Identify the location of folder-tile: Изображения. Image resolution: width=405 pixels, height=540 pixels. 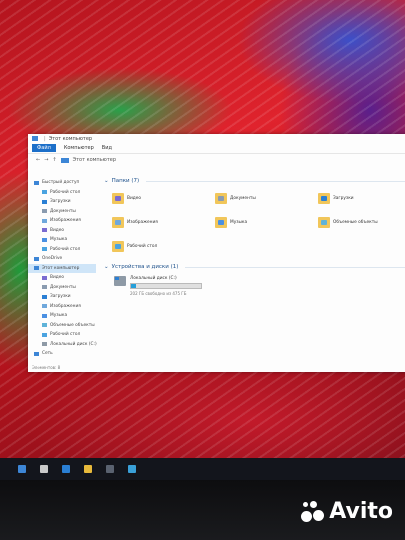
(163, 222).